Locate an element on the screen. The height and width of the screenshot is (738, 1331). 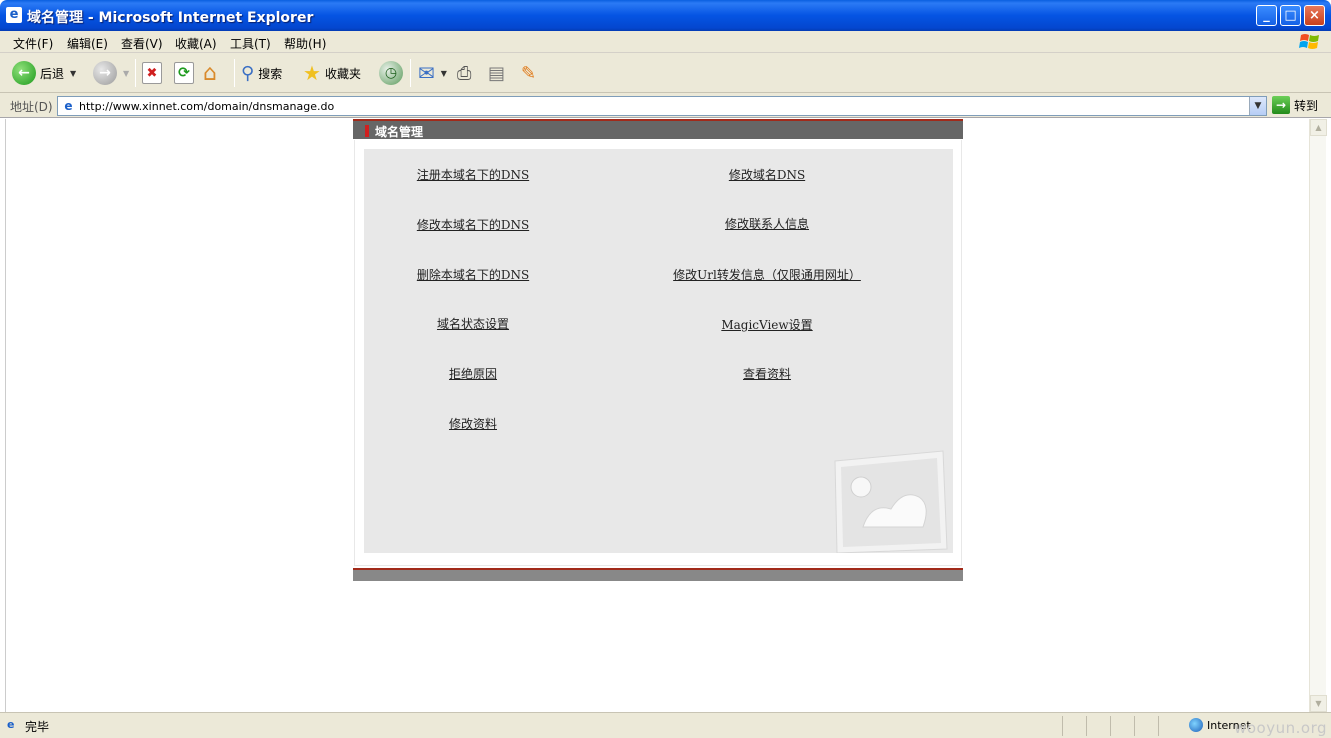
status-bar: e 完毕 Internet wooyun.org is located at coordinates (665, 725).